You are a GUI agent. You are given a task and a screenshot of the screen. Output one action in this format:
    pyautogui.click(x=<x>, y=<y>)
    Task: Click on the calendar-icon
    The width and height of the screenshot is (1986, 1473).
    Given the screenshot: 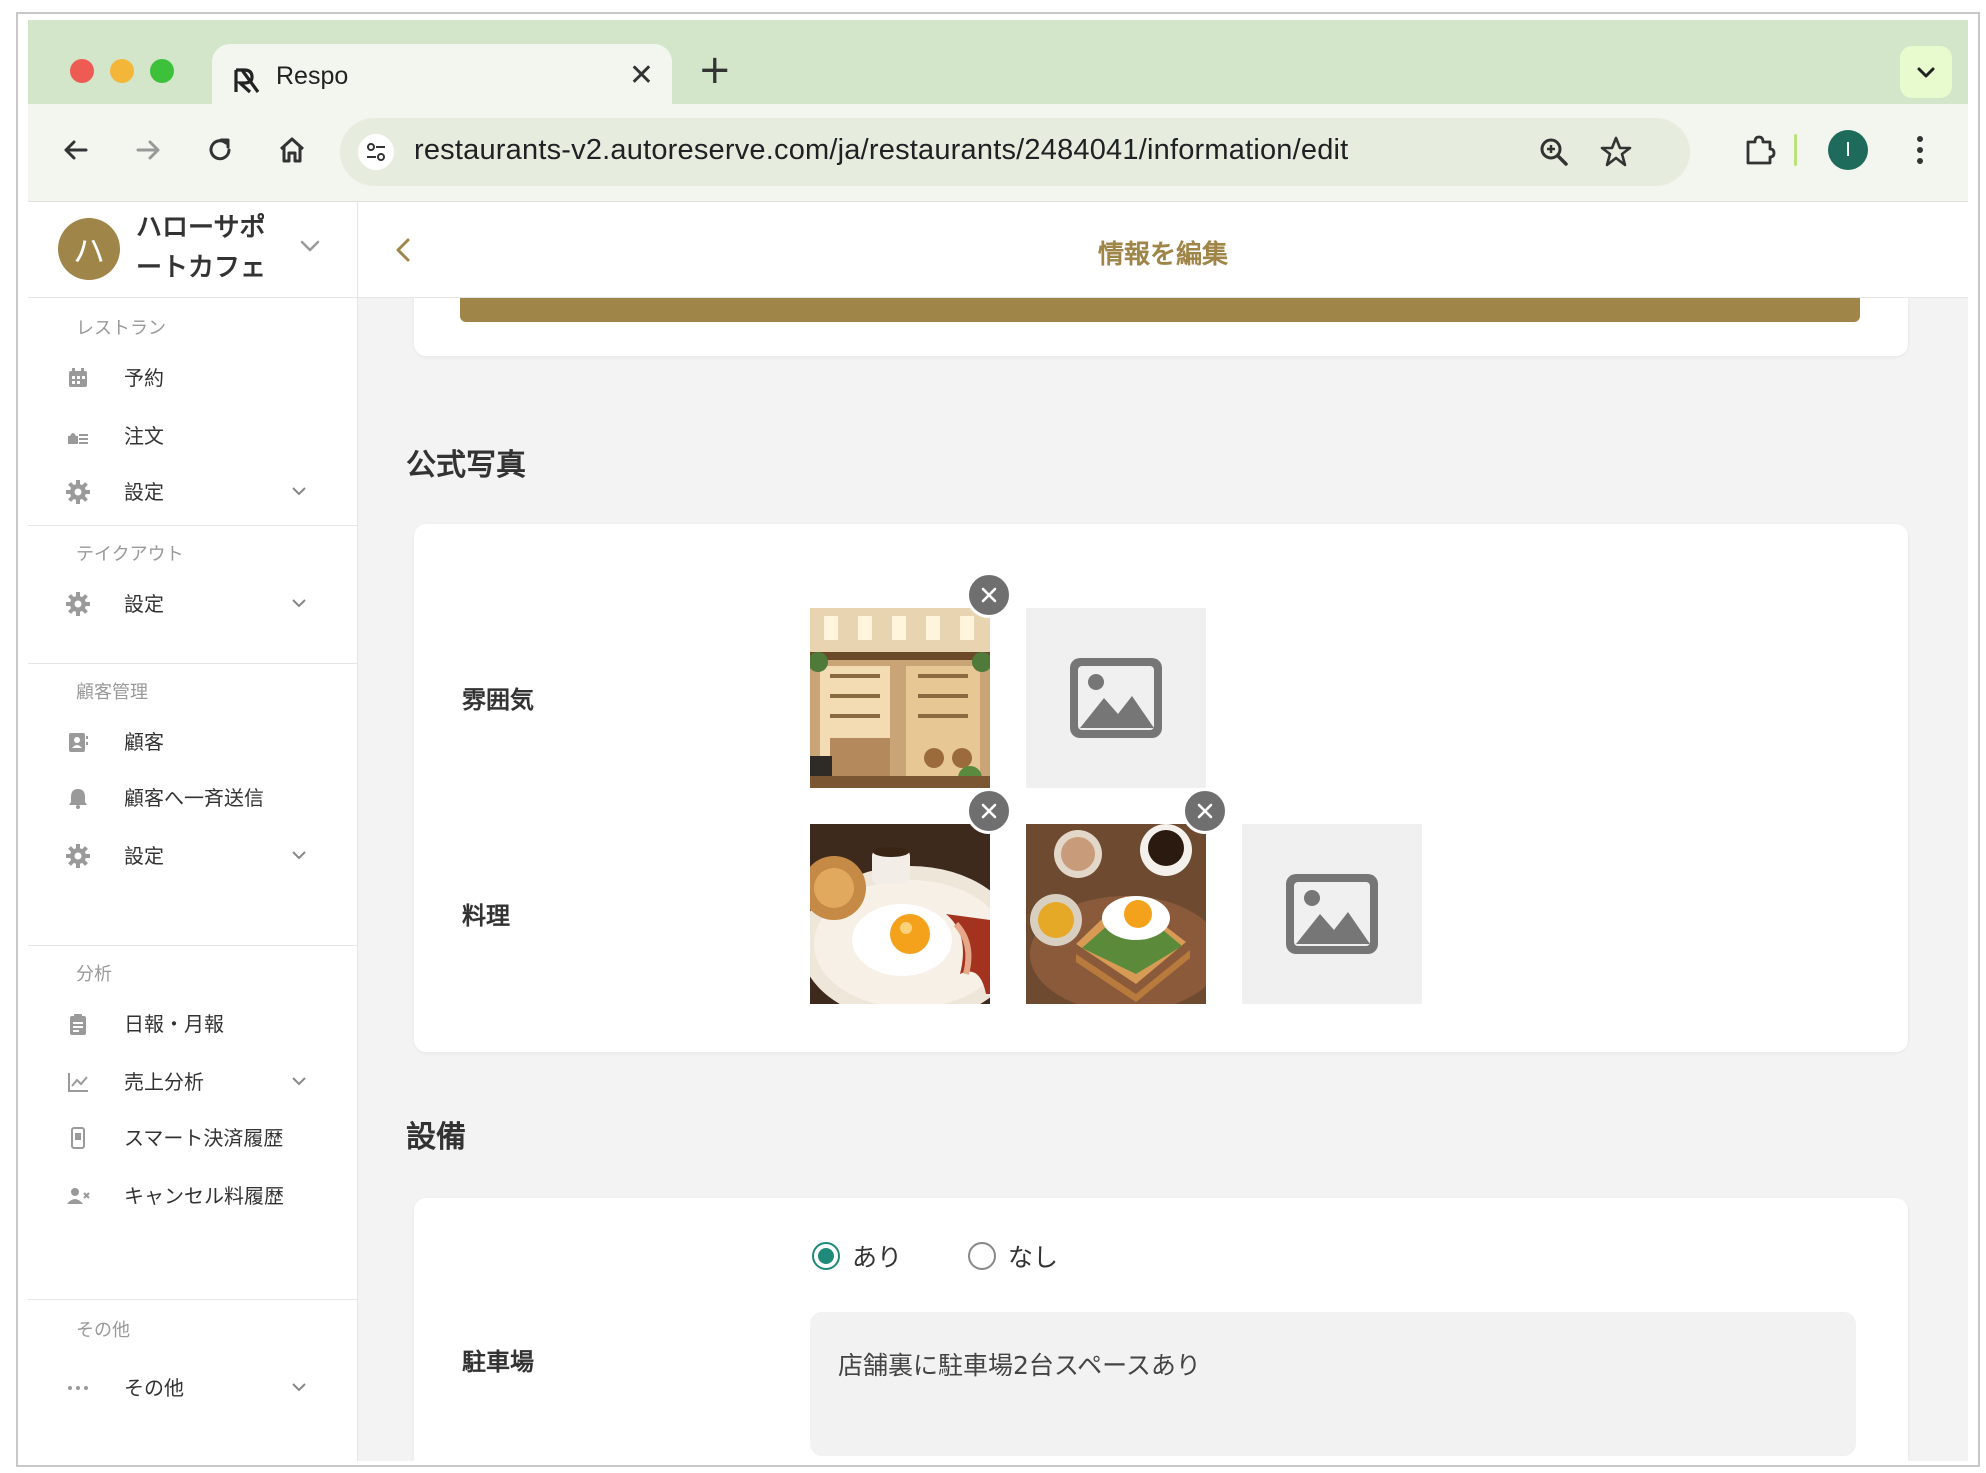 What is the action you would take?
    pyautogui.click(x=78, y=378)
    